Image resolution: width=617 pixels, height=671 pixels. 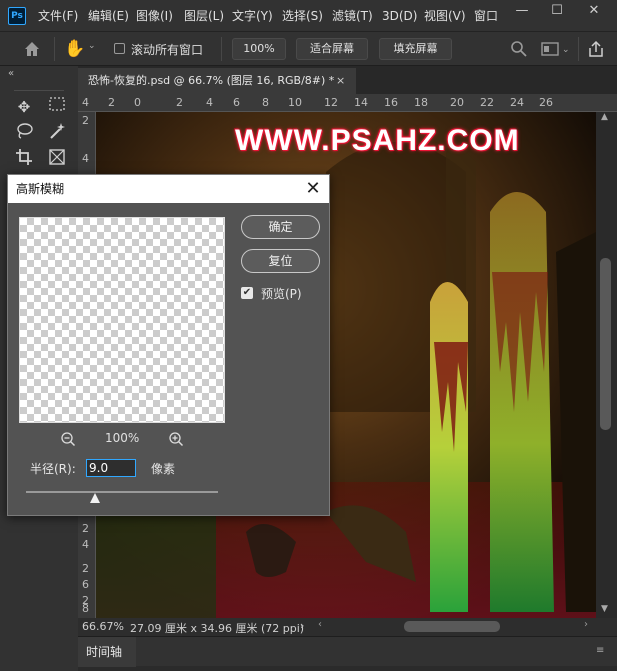 I want to click on preview-zoom-level: 100%, so click(x=122, y=438).